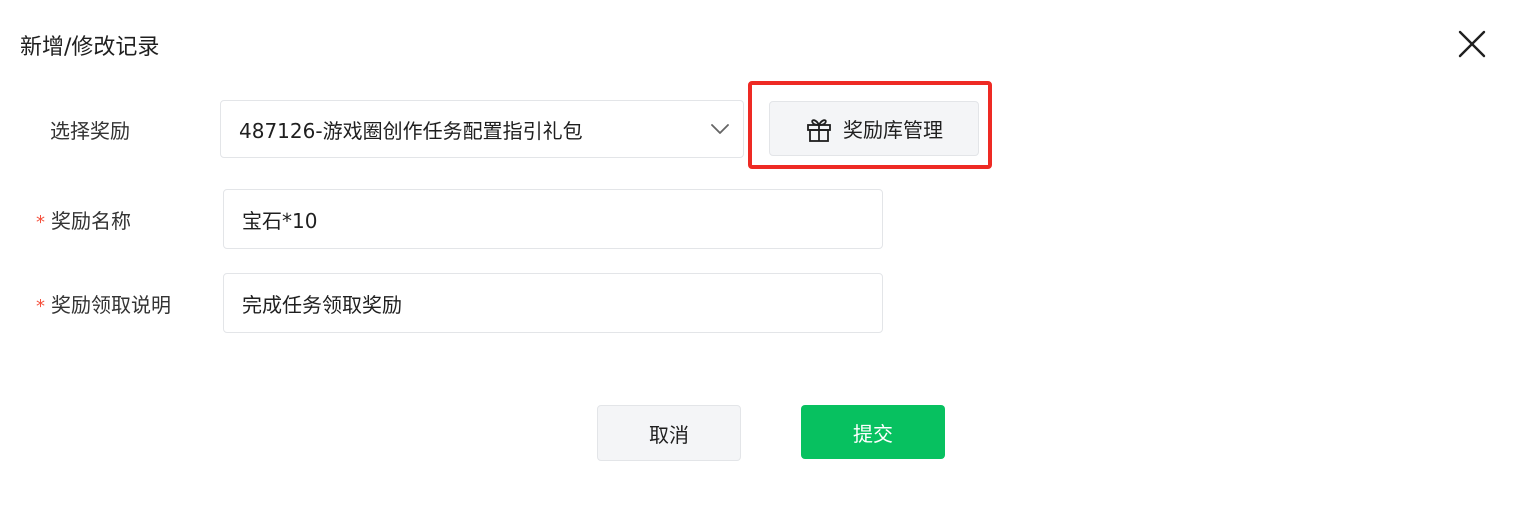  I want to click on reward-claim-desc-input-value: 完成任务领取奖励, so click(322, 304).